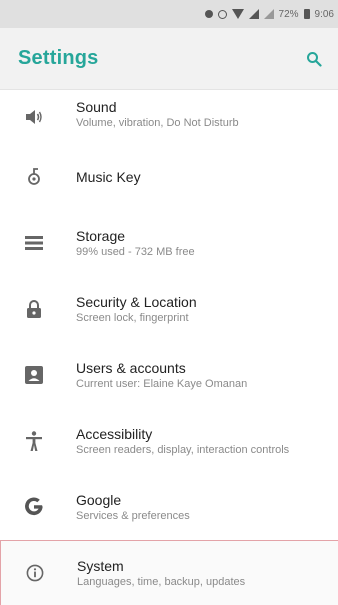  What do you see at coordinates (58, 58) in the screenshot?
I see `page-title: Settings` at bounding box center [58, 58].